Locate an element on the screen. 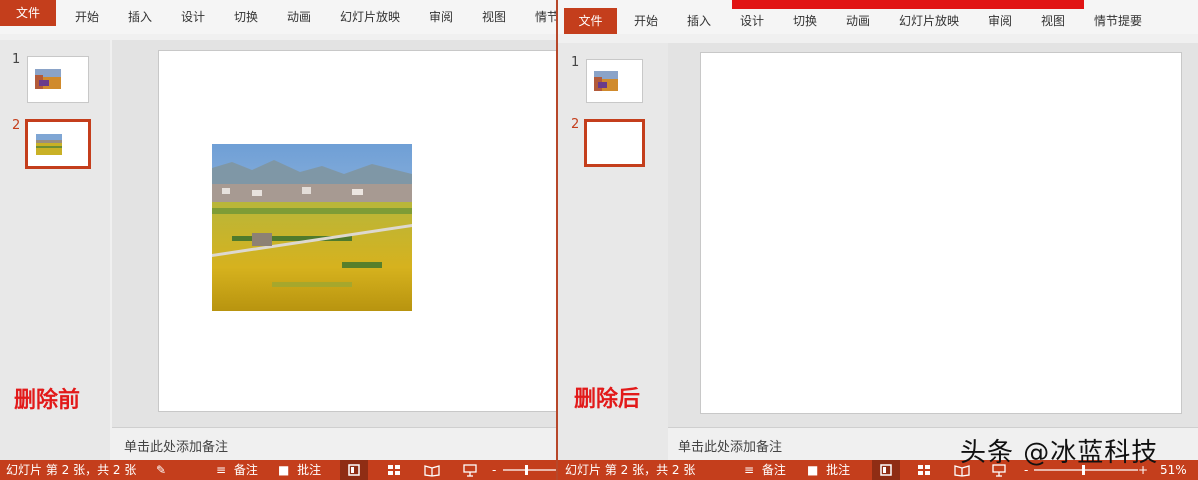  ribbon-tabs: 文件 开始 插入 设计 切换 动画 幻灯片放映 审阅 视图 情节 is located at coordinates (278, 17).